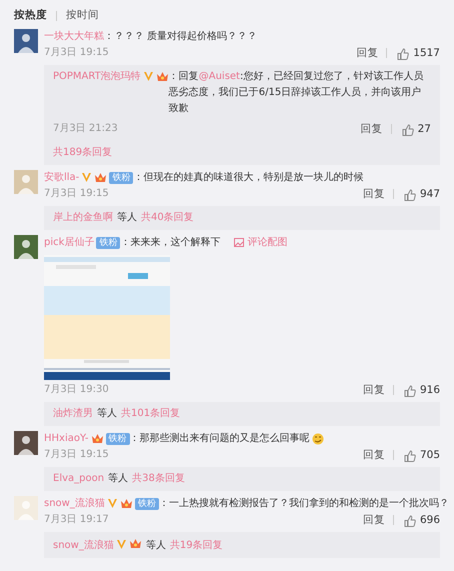  I want to click on like-button: 916, so click(421, 390).